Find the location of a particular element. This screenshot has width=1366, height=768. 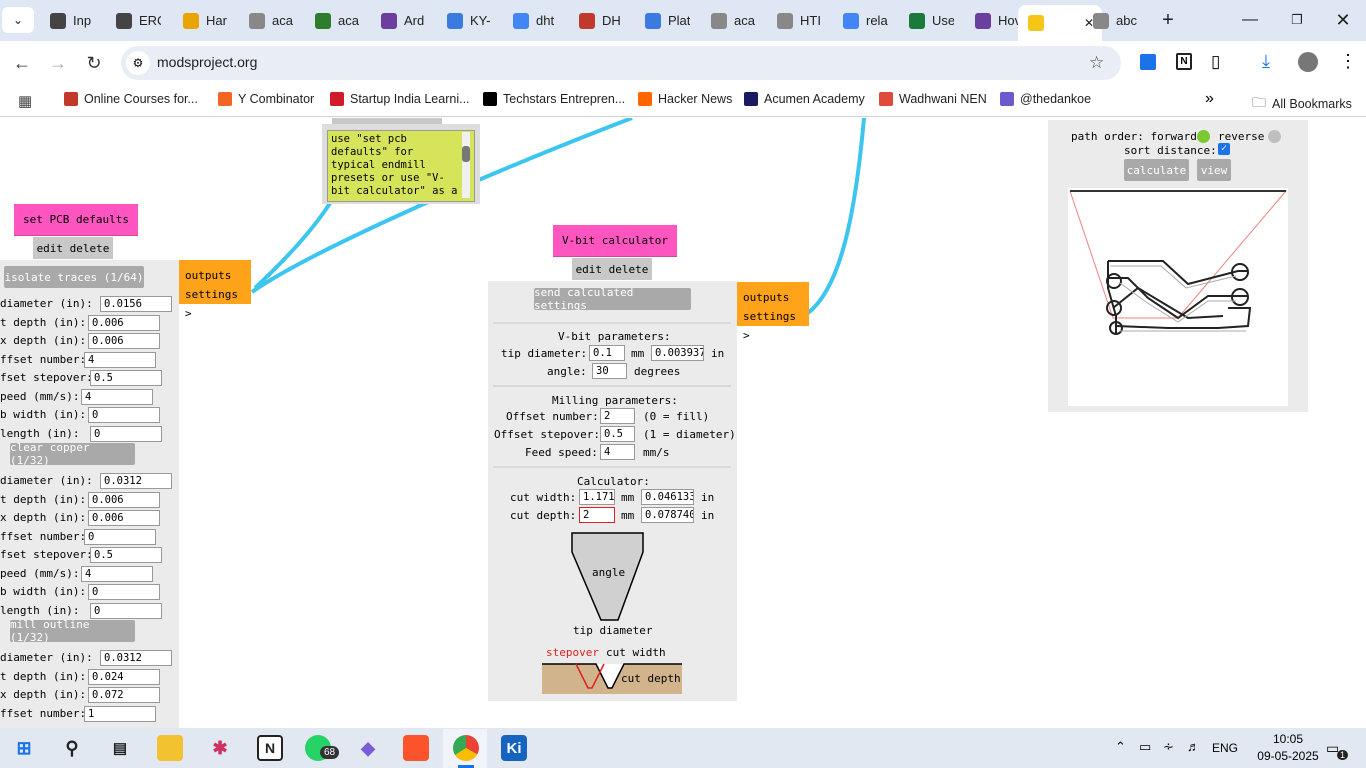

chrome-icon is located at coordinates (466, 748).